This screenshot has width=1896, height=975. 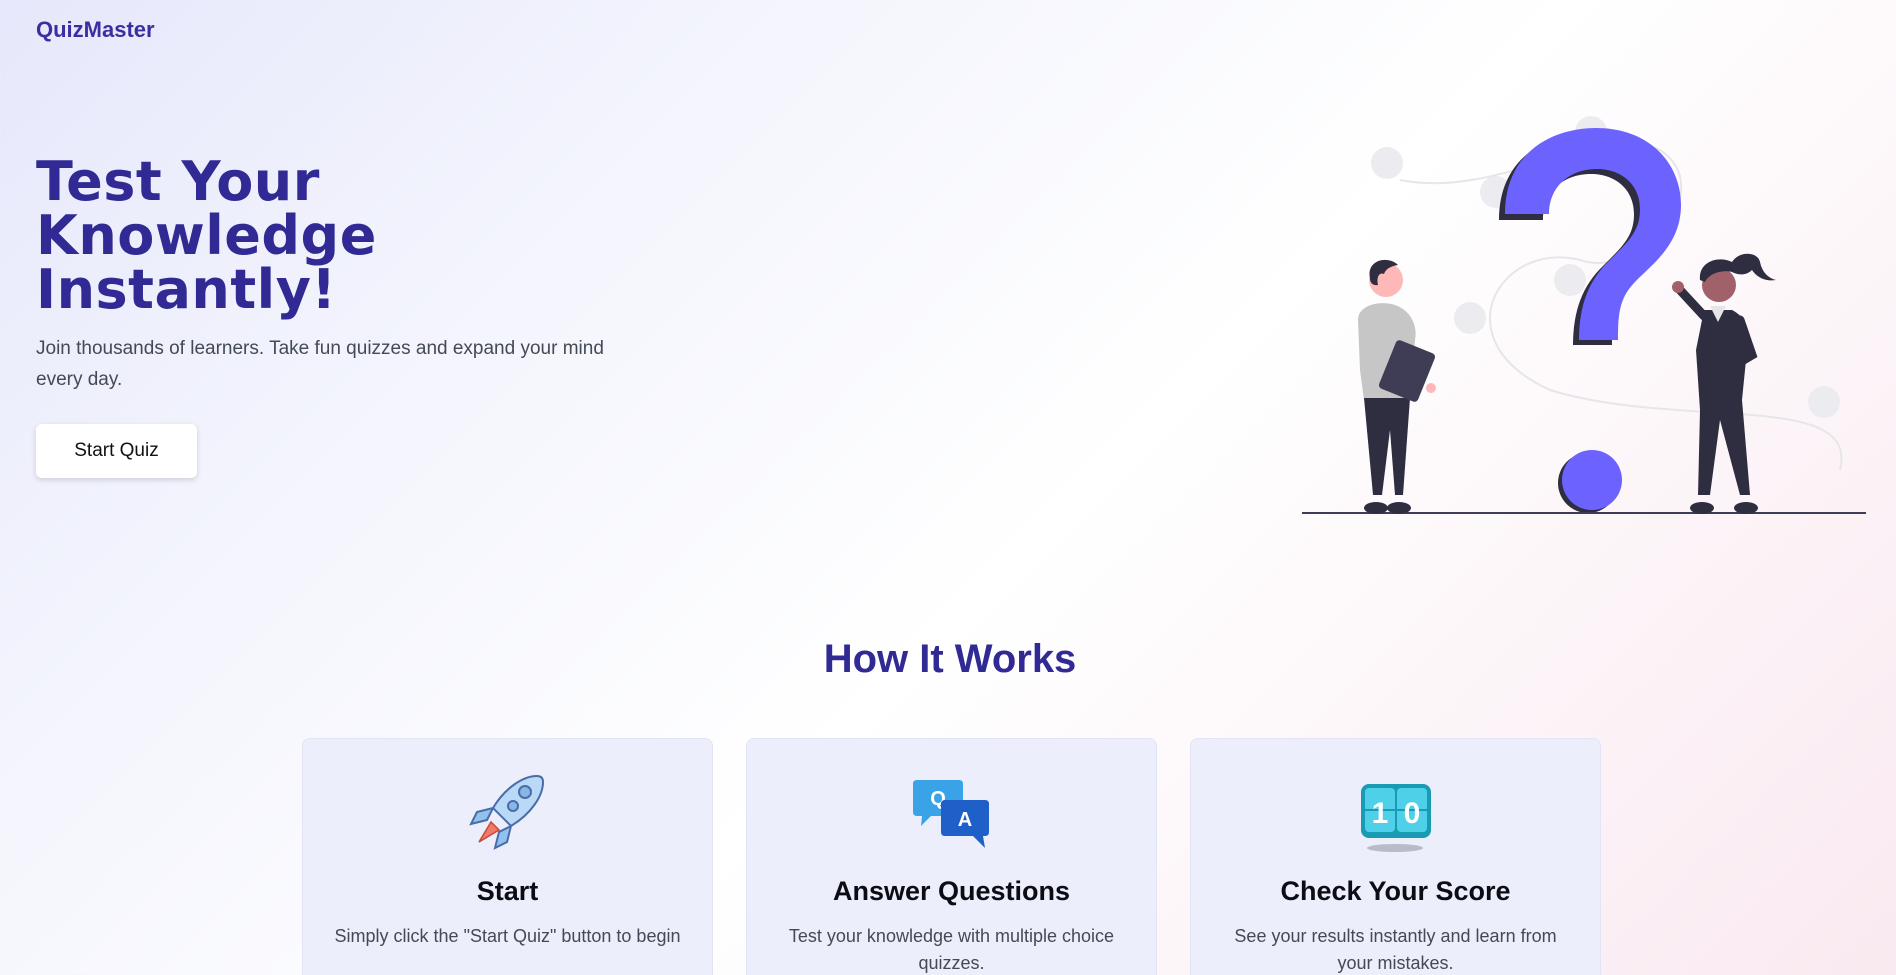 I want to click on svg-text: A, so click(x=964, y=820).